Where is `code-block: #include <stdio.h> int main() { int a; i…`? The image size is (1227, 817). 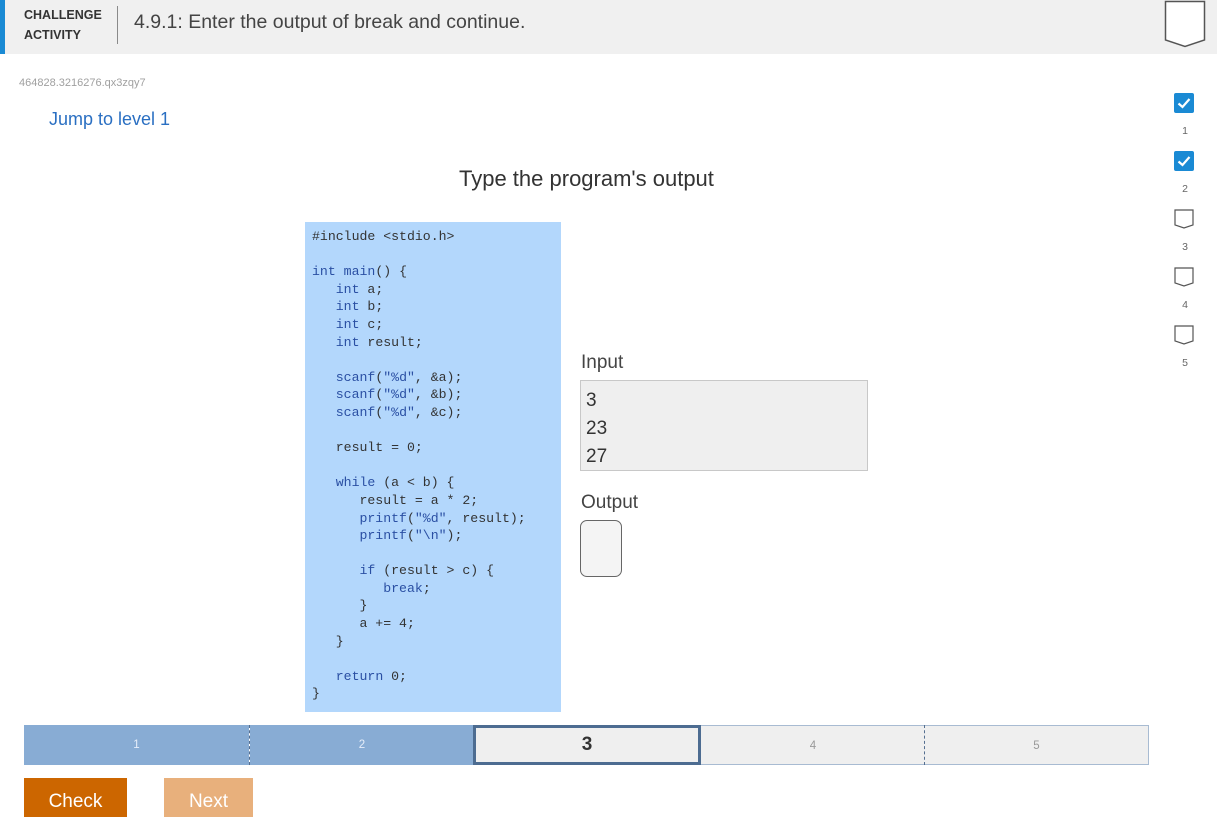
code-block: #include <stdio.h> int main() { int a; i… is located at coordinates (433, 467).